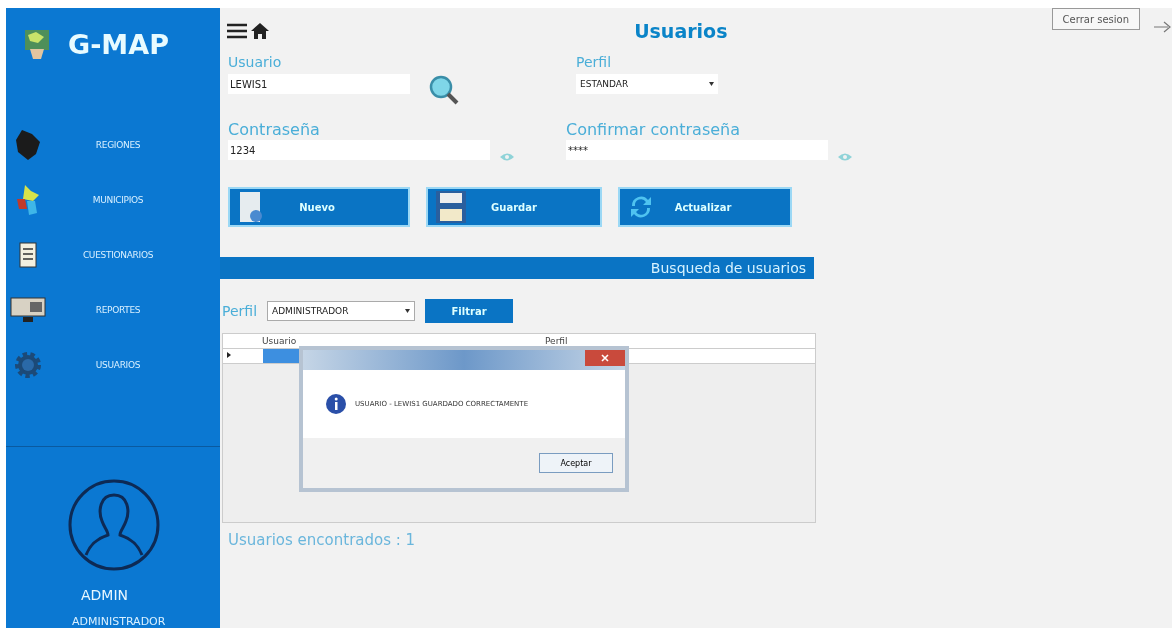 Image resolution: width=1172 pixels, height=628 pixels. Describe the element at coordinates (255, 63) in the screenshot. I see `field-label: Usuario` at that location.